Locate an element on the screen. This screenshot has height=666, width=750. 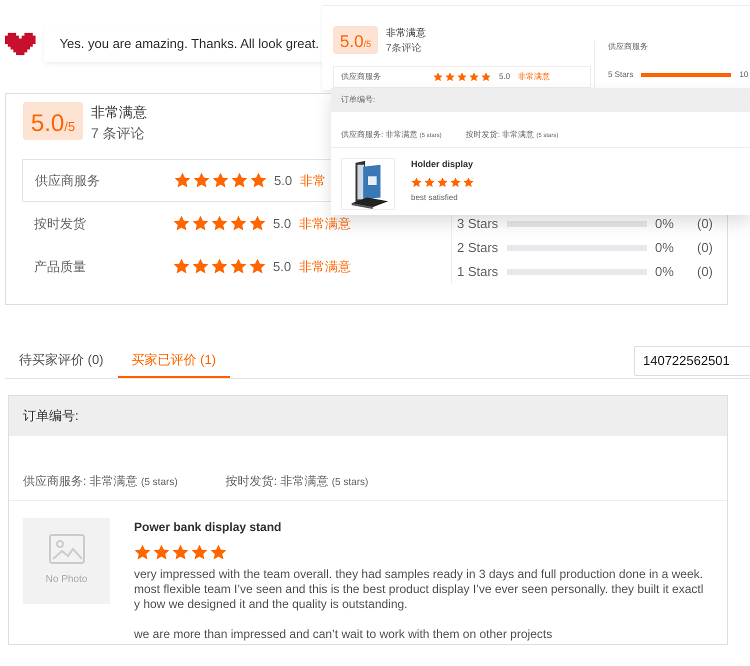
review-text: we are more than impressed and can’t wait to work with them on other projects is located at coordinates (344, 634).